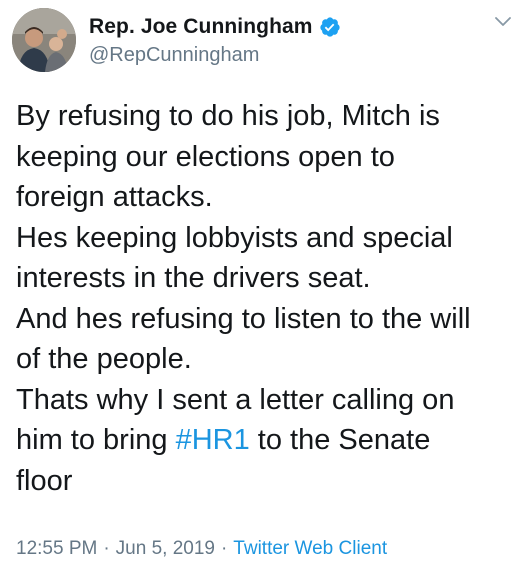 The height and width of the screenshot is (574, 529). Describe the element at coordinates (228, 116) in the screenshot. I see `tweet-line: By refusing to do his job, Mitch is` at that location.